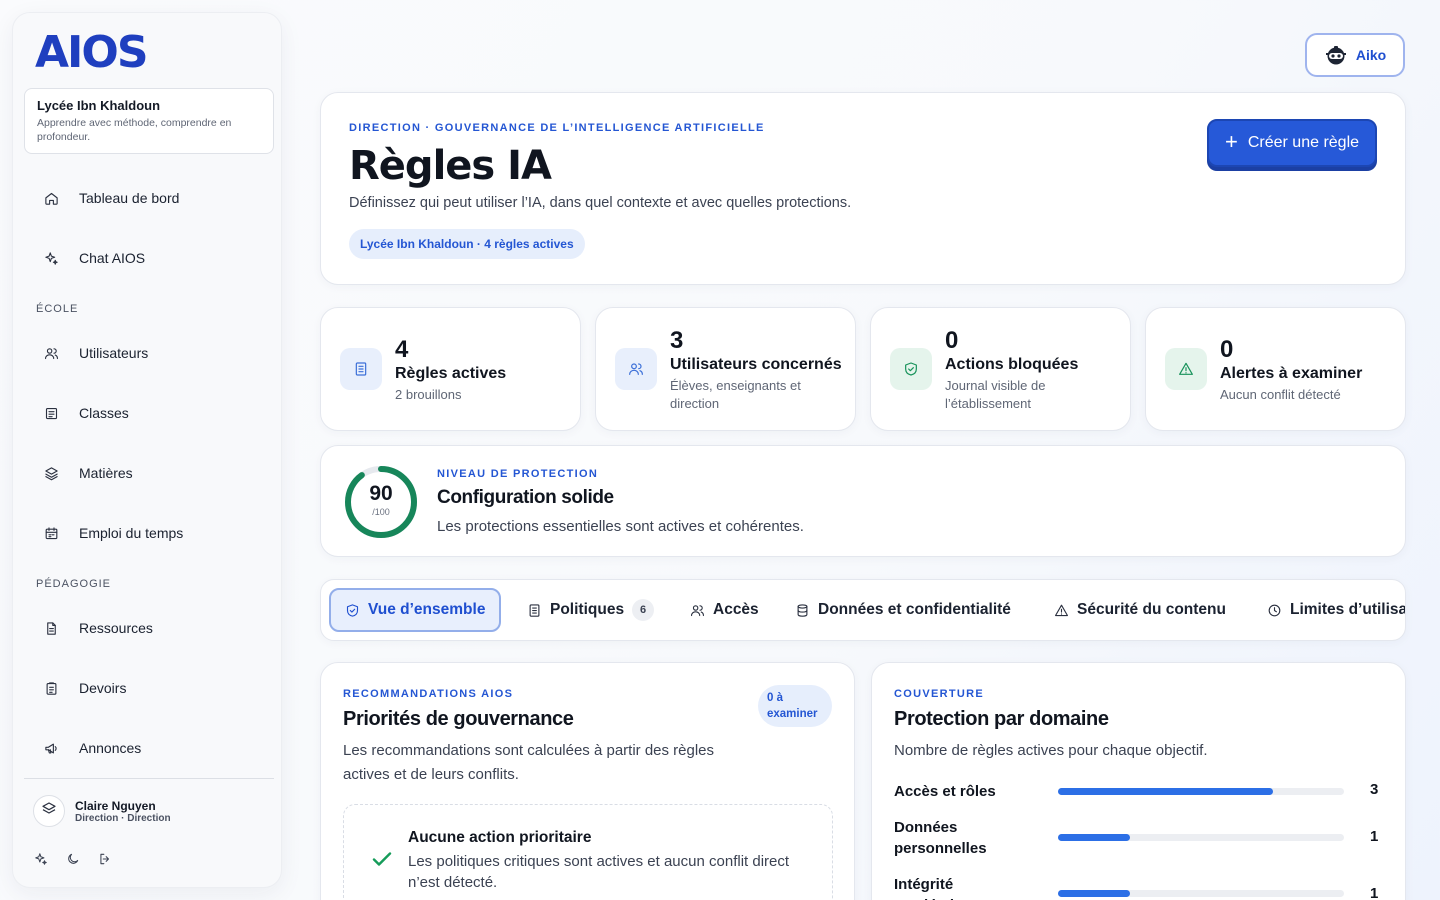  Describe the element at coordinates (1374, 789) in the screenshot. I see `domain-value: 3` at that location.